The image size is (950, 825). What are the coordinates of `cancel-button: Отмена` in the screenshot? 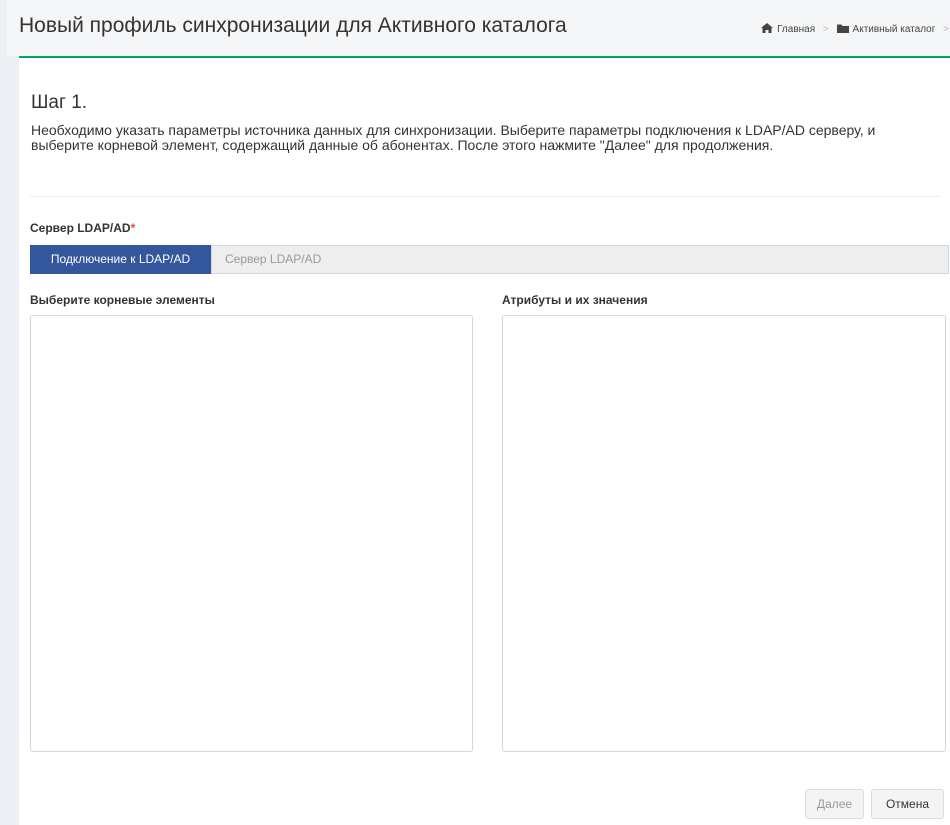 It's located at (907, 804).